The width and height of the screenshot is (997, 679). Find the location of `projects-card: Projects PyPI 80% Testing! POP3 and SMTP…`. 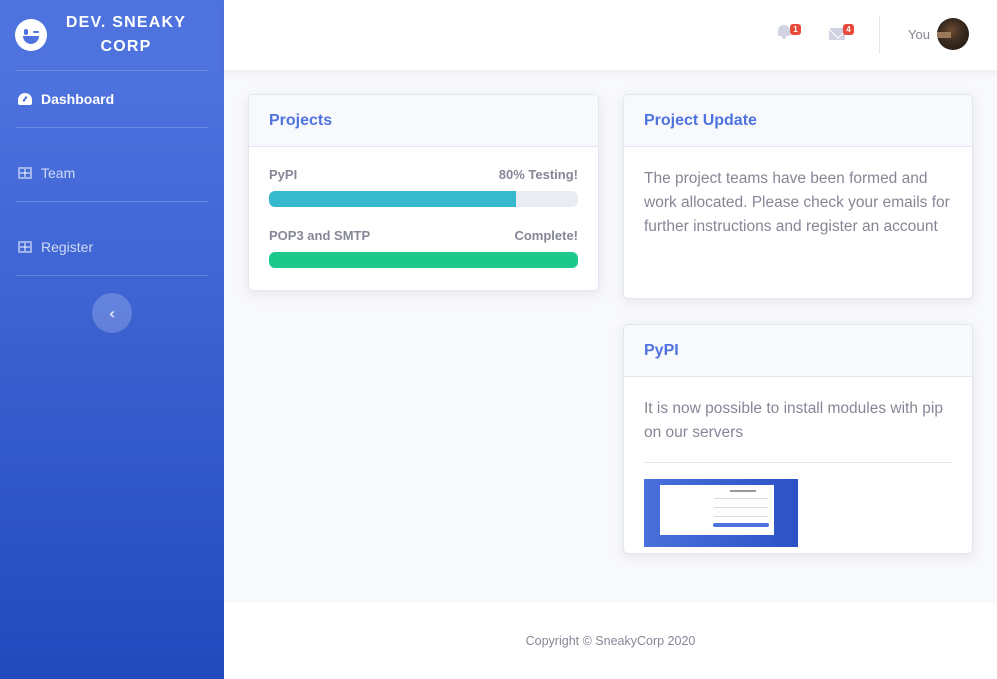

projects-card: Projects PyPI 80% Testing! POP3 and SMTP… is located at coordinates (423, 192).